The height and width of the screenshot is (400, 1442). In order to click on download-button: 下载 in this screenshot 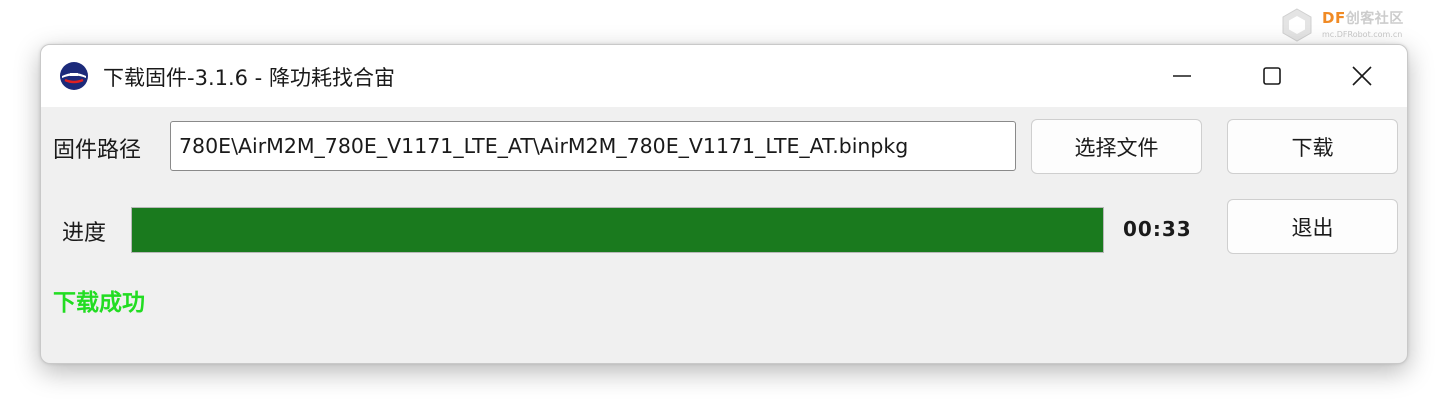, I will do `click(1312, 146)`.